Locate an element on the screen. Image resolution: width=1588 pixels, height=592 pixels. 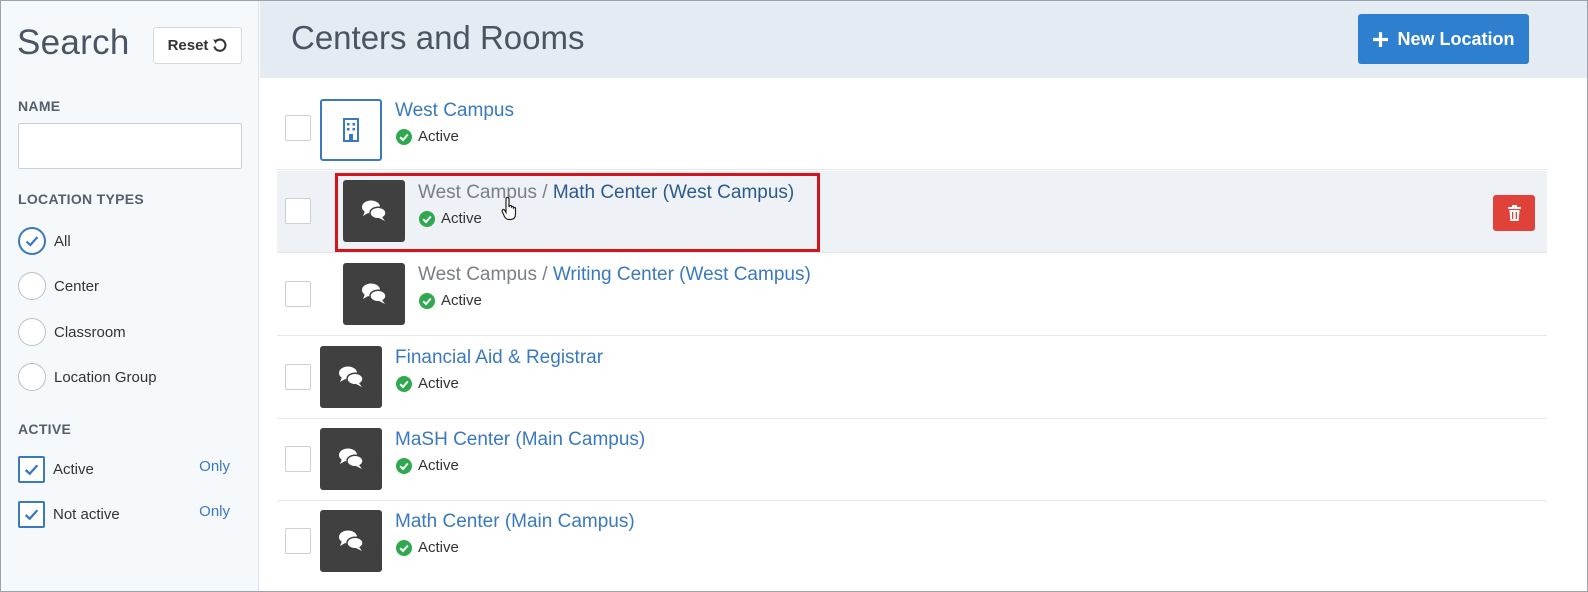
location-title: MaSH Center (Main Campus) is located at coordinates (520, 440).